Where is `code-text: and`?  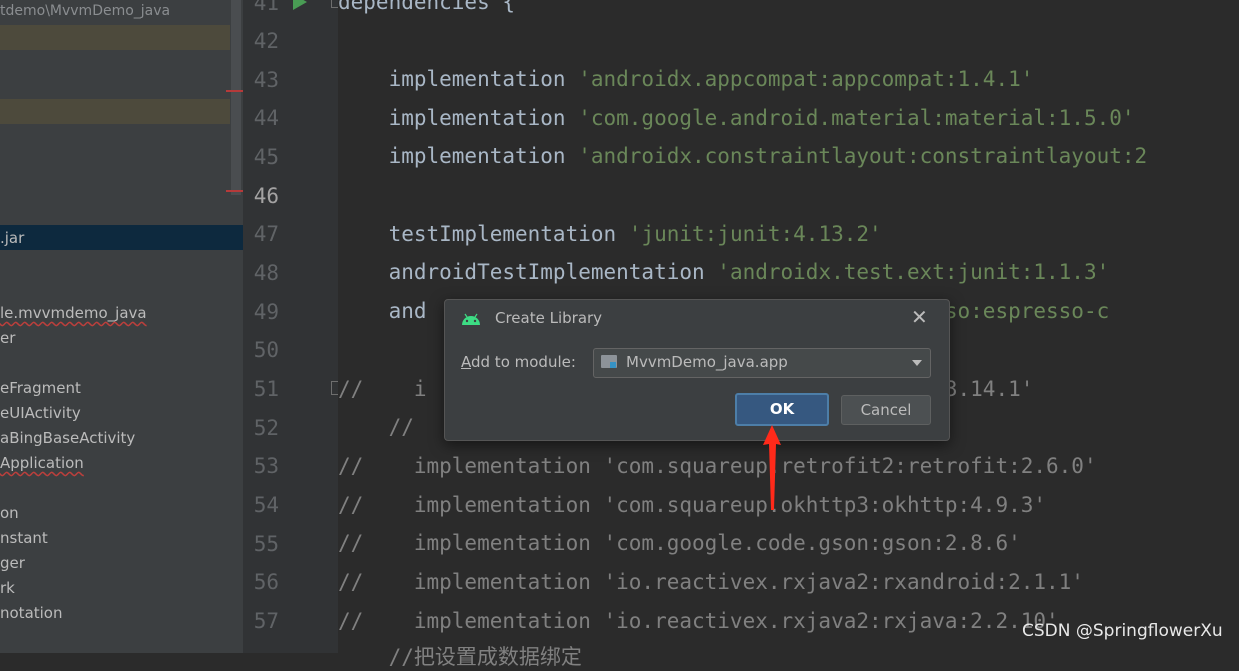
code-text: and is located at coordinates (382, 311).